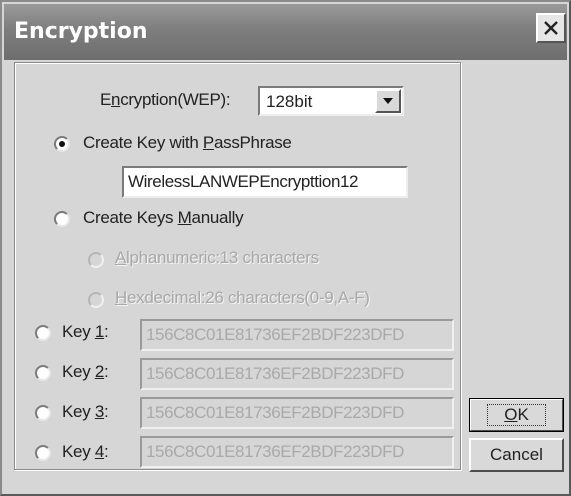 This screenshot has width=571, height=496. I want to click on key4-radio, so click(43, 453).